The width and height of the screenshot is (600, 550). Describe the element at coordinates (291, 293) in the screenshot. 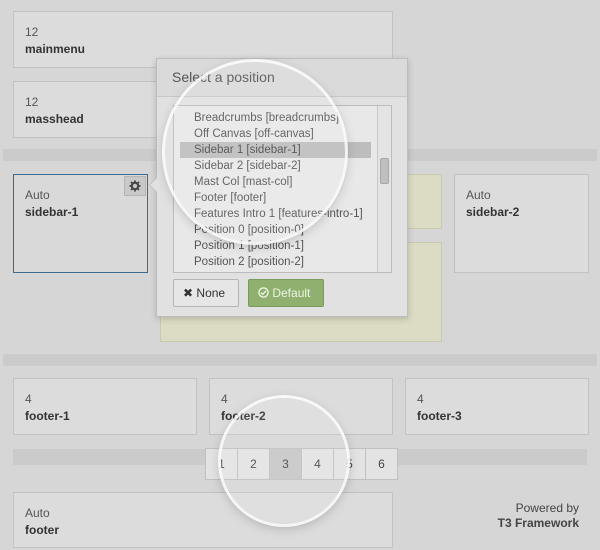

I see `default-button-label: Default` at that location.